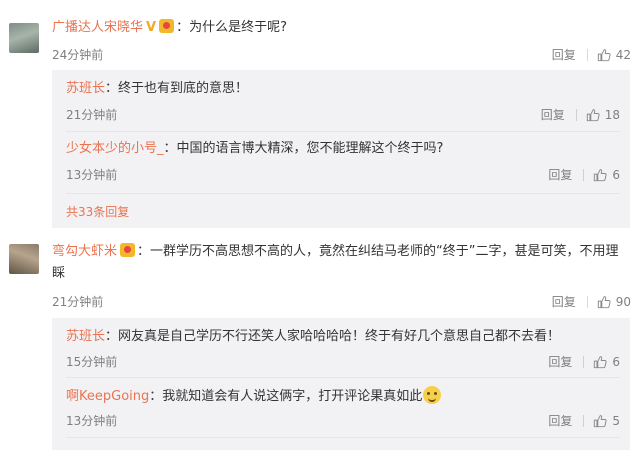 The height and width of the screenshot is (450, 641). What do you see at coordinates (107, 396) in the screenshot?
I see `username-link: 啊KeepGoing` at bounding box center [107, 396].